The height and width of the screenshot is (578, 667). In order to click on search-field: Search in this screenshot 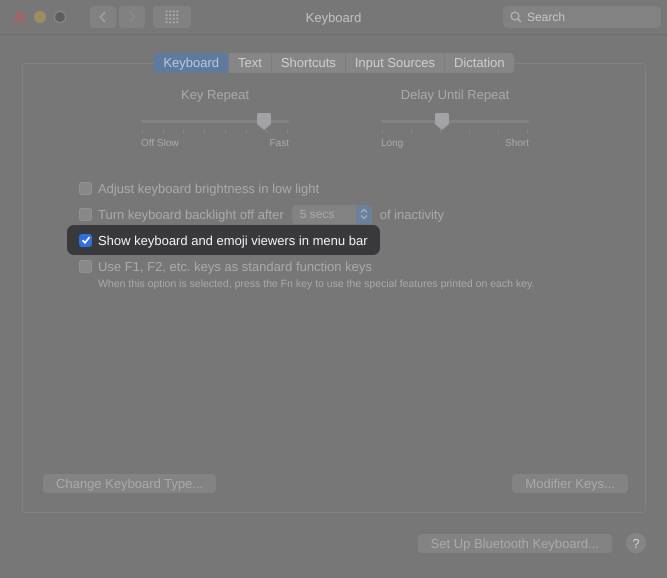, I will do `click(582, 17)`.